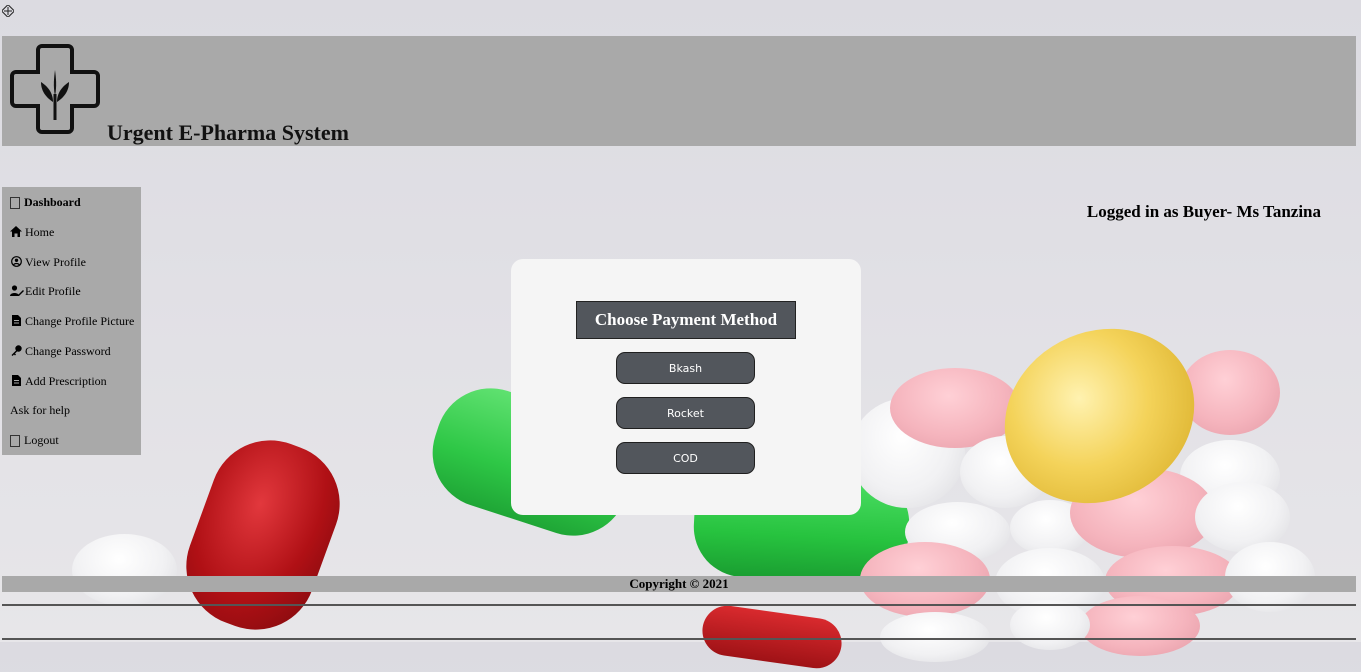 This screenshot has height=672, width=1361. What do you see at coordinates (685, 368) in the screenshot?
I see `bkash-payment-button: Bkash` at bounding box center [685, 368].